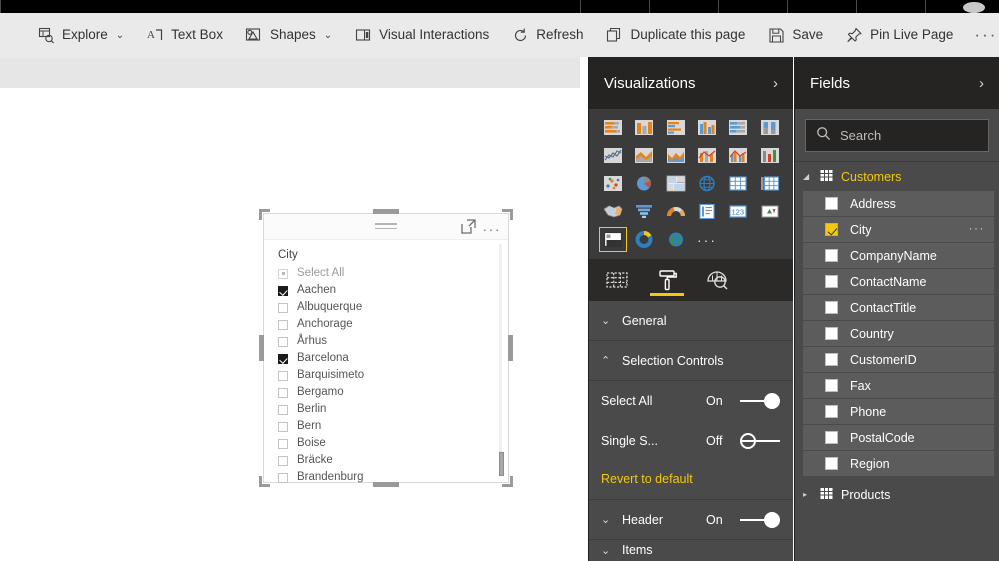  I want to click on line-stacked-column-chart-icon, so click(707, 155).